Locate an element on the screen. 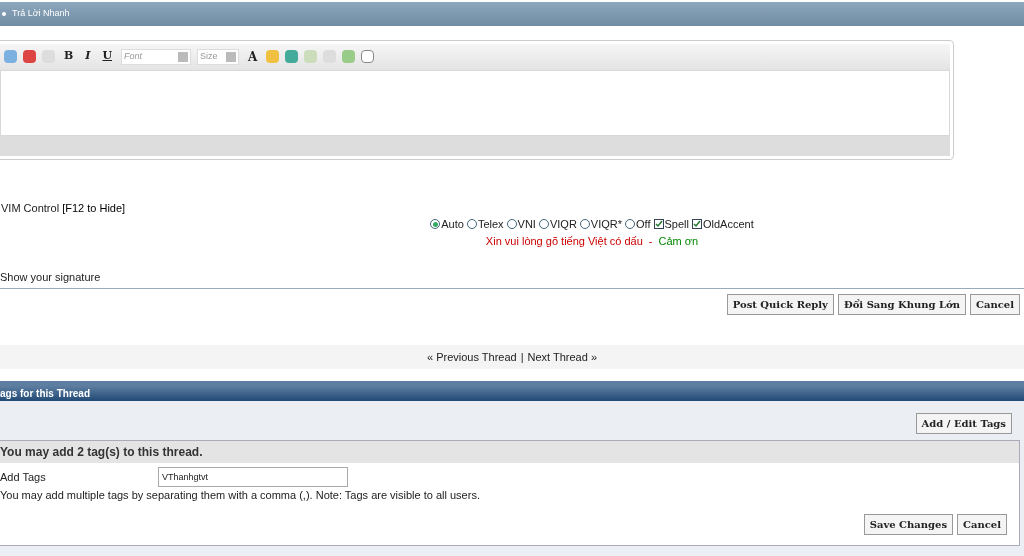 This screenshot has height=556, width=1024. mode-radio: VIQR* is located at coordinates (601, 224).